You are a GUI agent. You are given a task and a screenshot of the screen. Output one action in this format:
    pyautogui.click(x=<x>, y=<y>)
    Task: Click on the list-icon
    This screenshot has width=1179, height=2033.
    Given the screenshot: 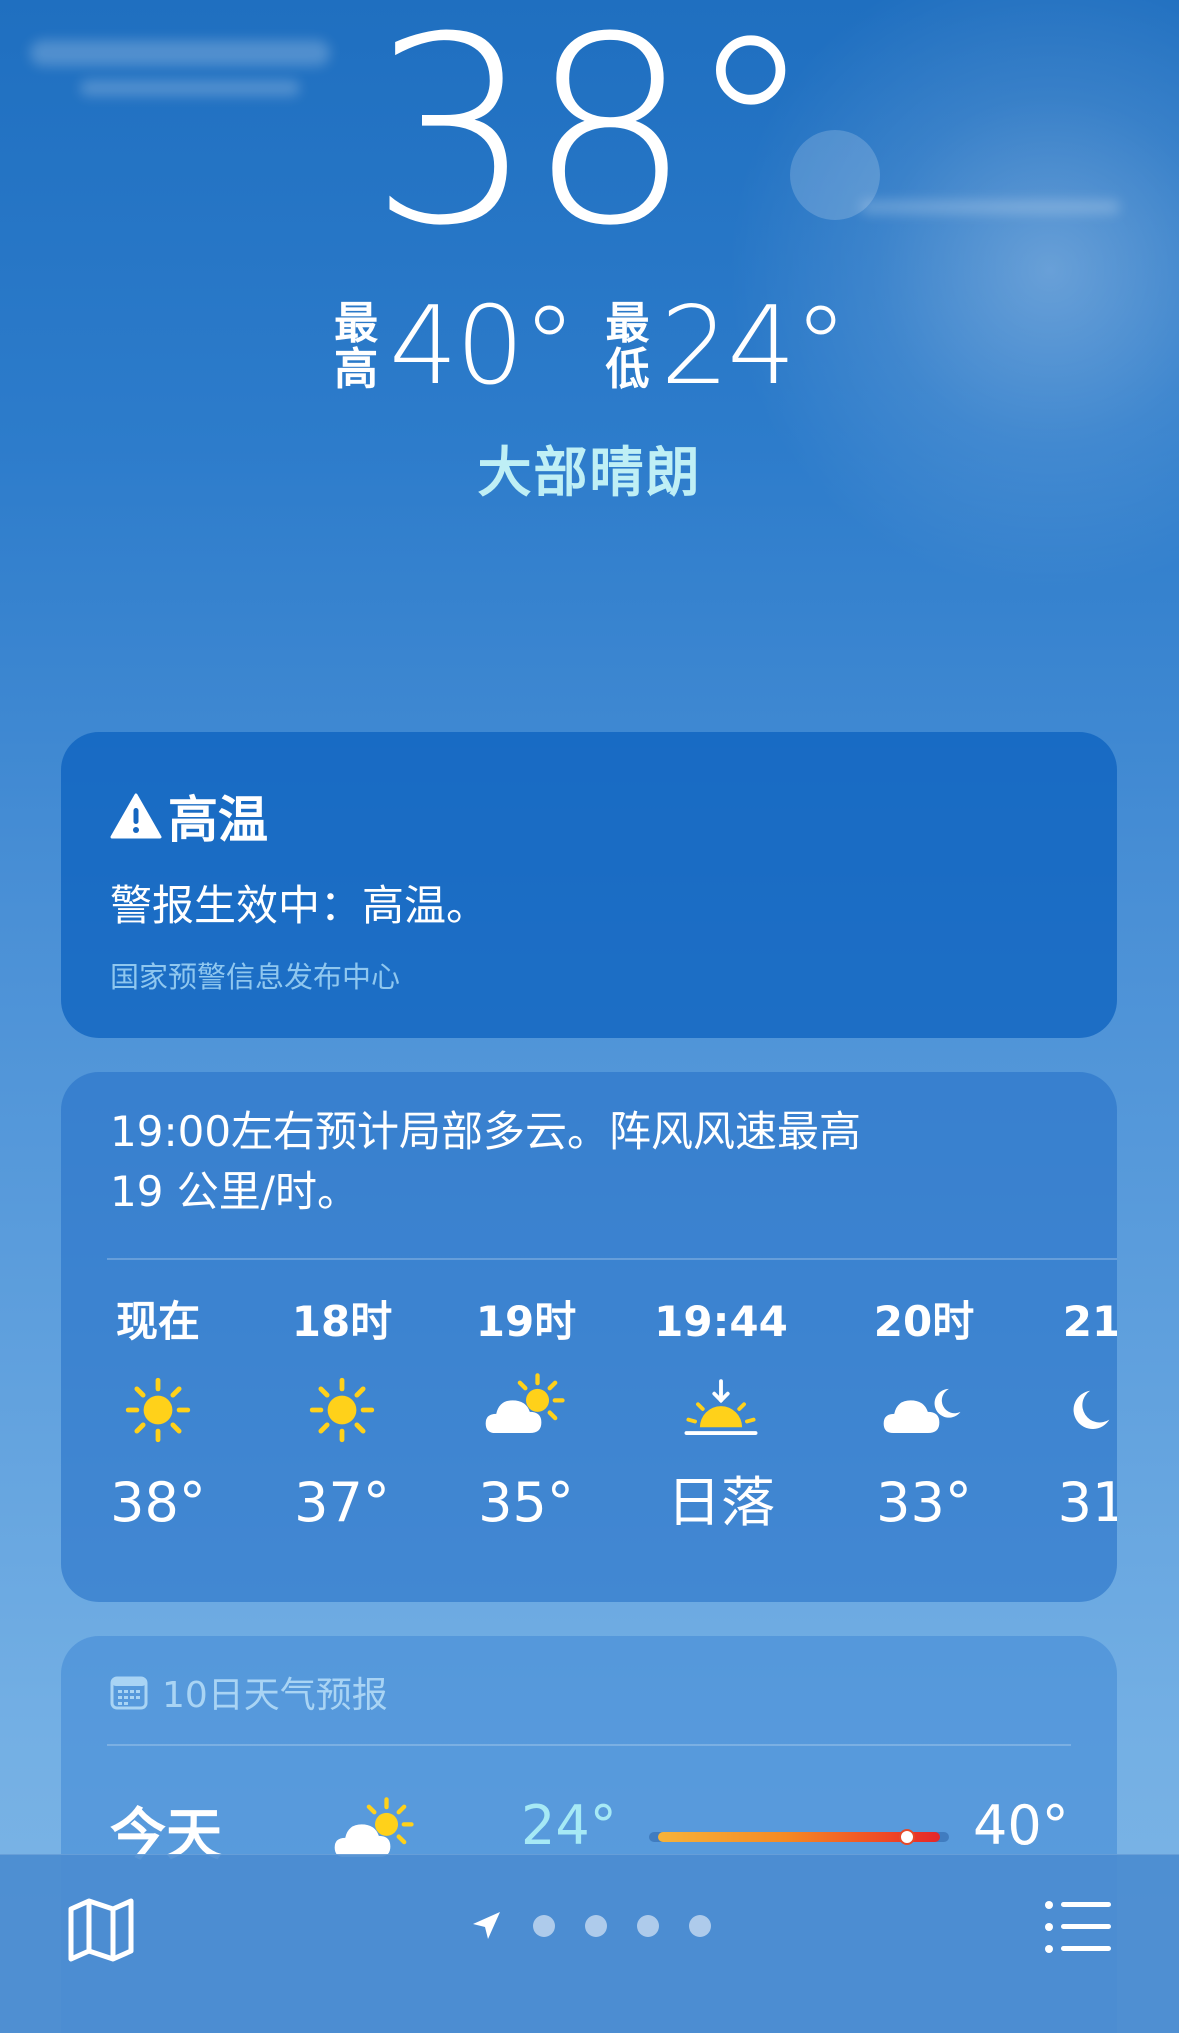 What is the action you would take?
    pyautogui.click(x=1079, y=1927)
    